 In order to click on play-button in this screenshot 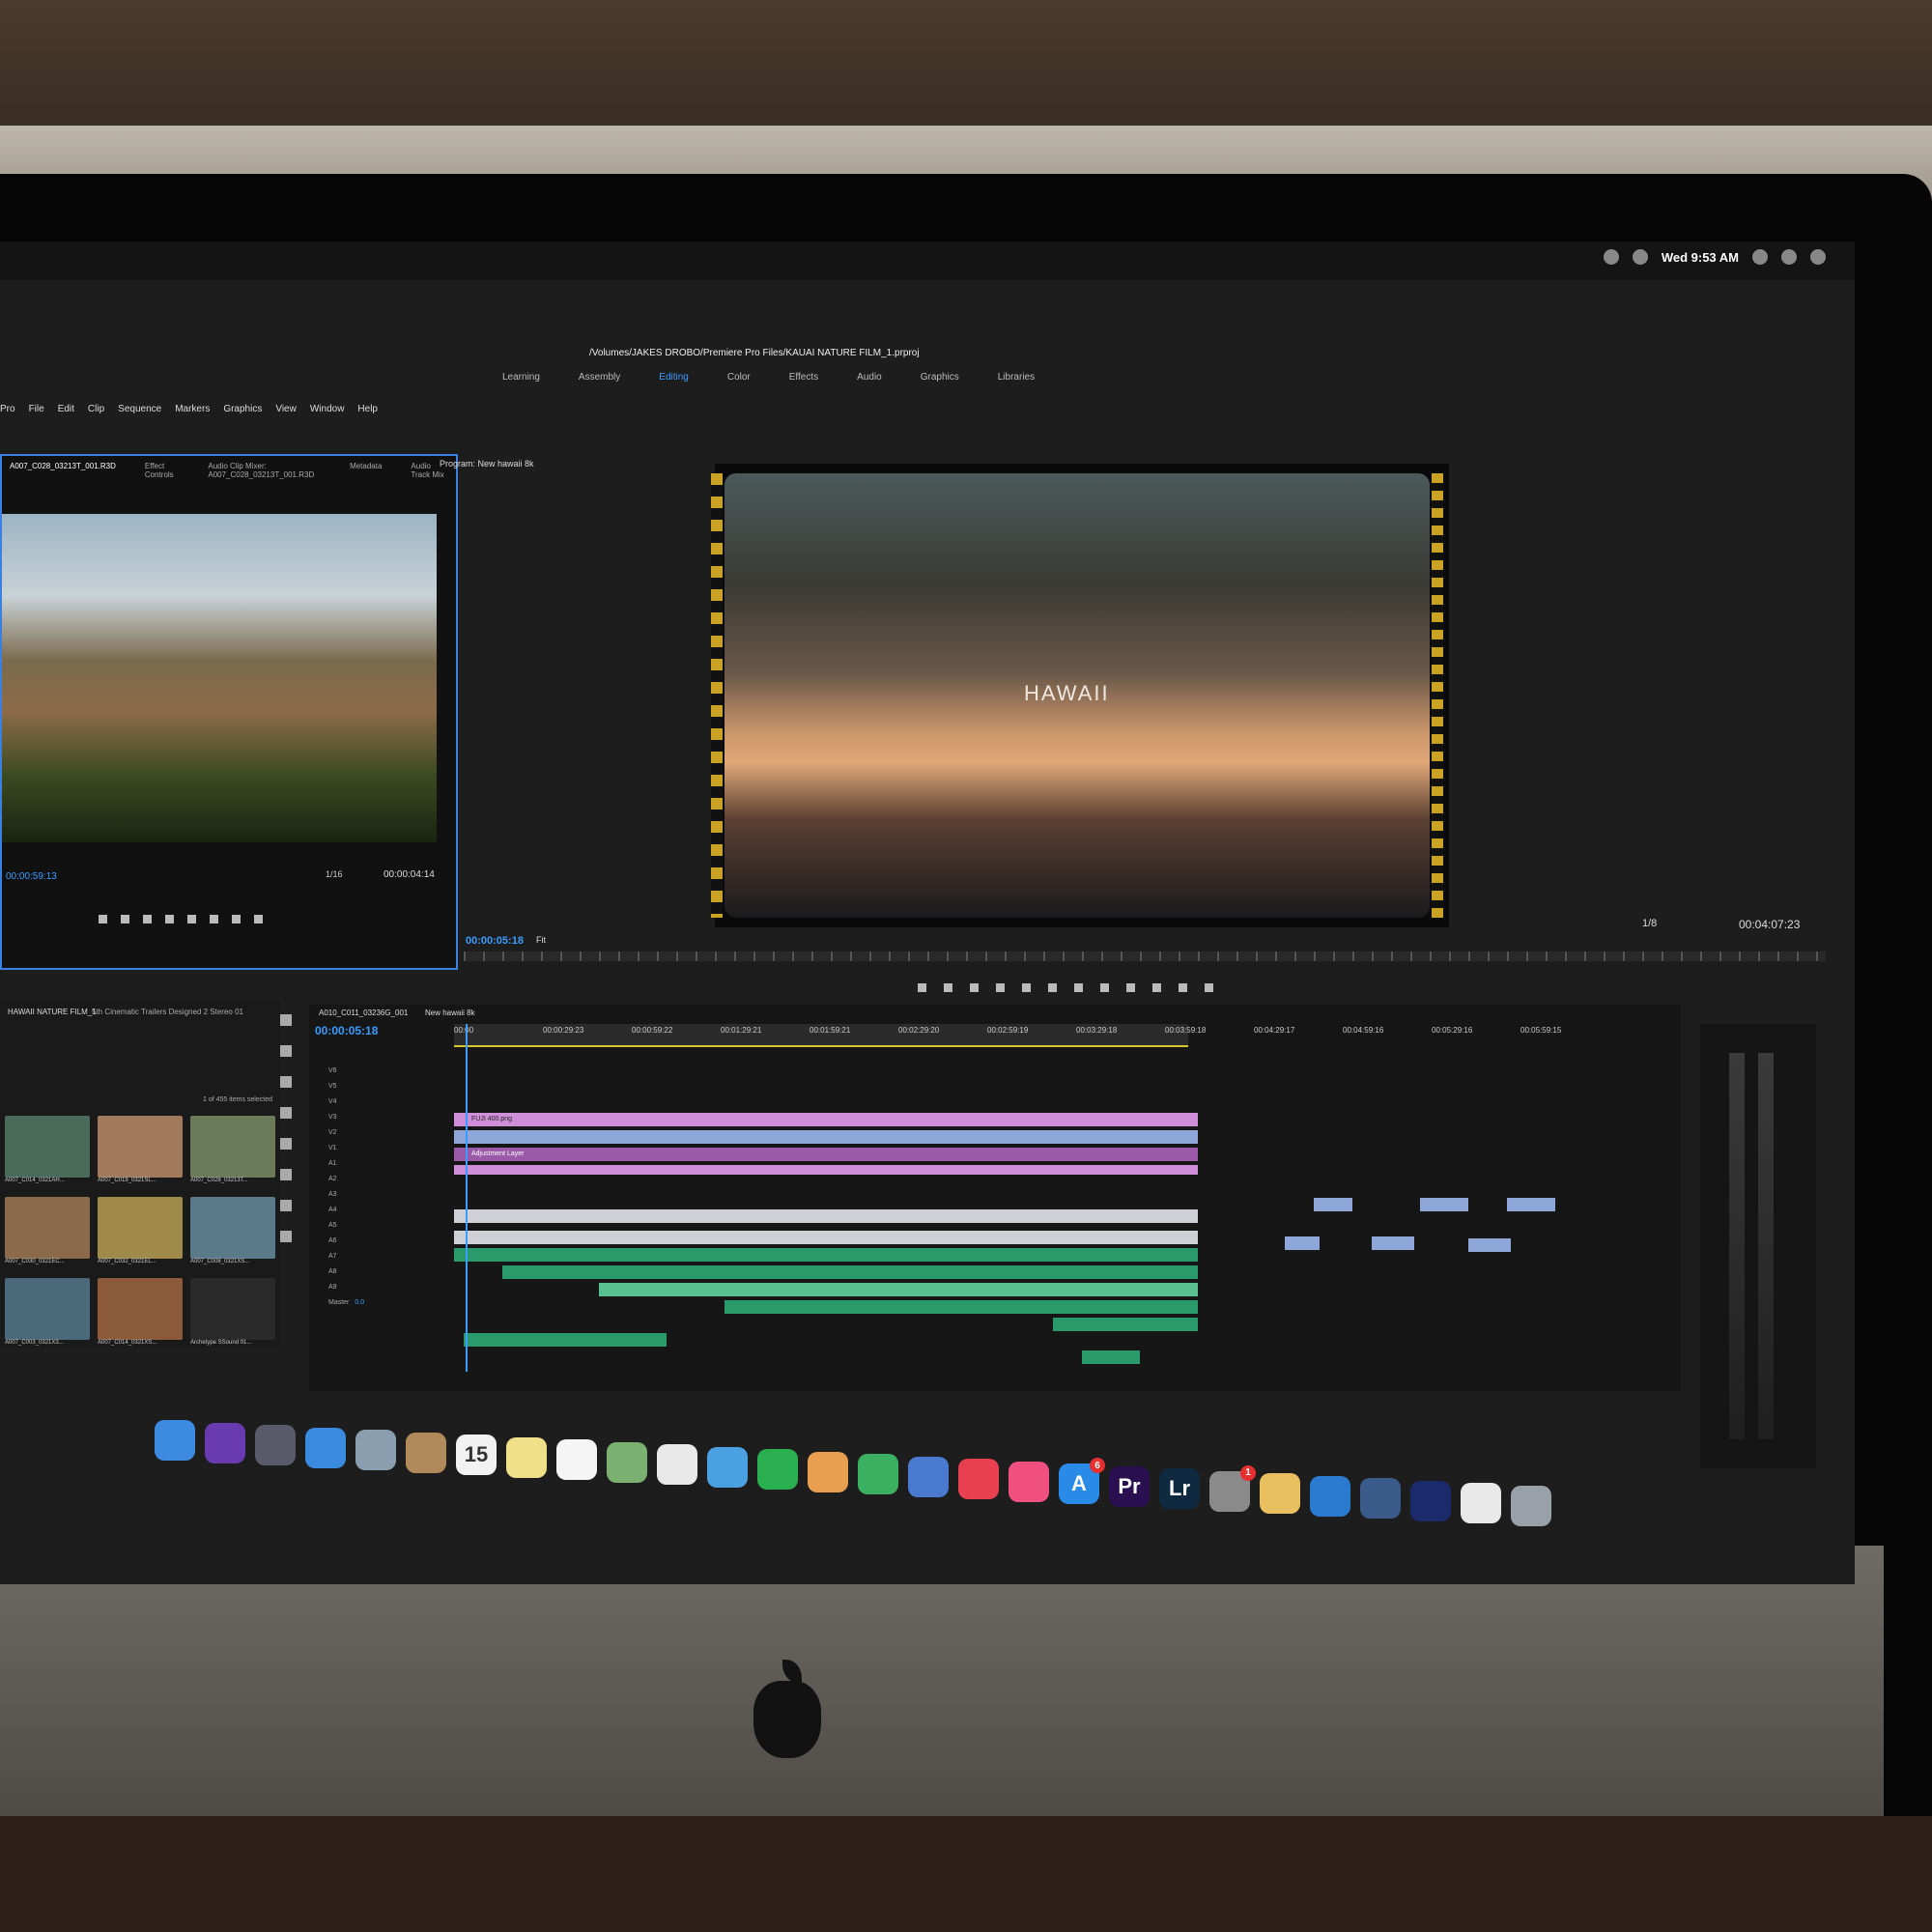, I will do `click(1052, 987)`.